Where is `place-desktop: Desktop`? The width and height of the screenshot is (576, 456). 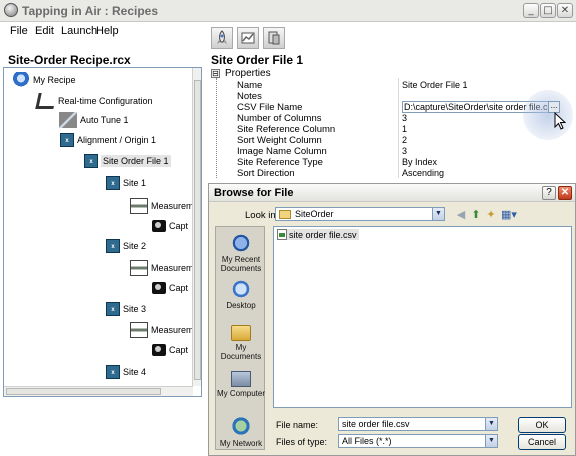 place-desktop: Desktop is located at coordinates (241, 294).